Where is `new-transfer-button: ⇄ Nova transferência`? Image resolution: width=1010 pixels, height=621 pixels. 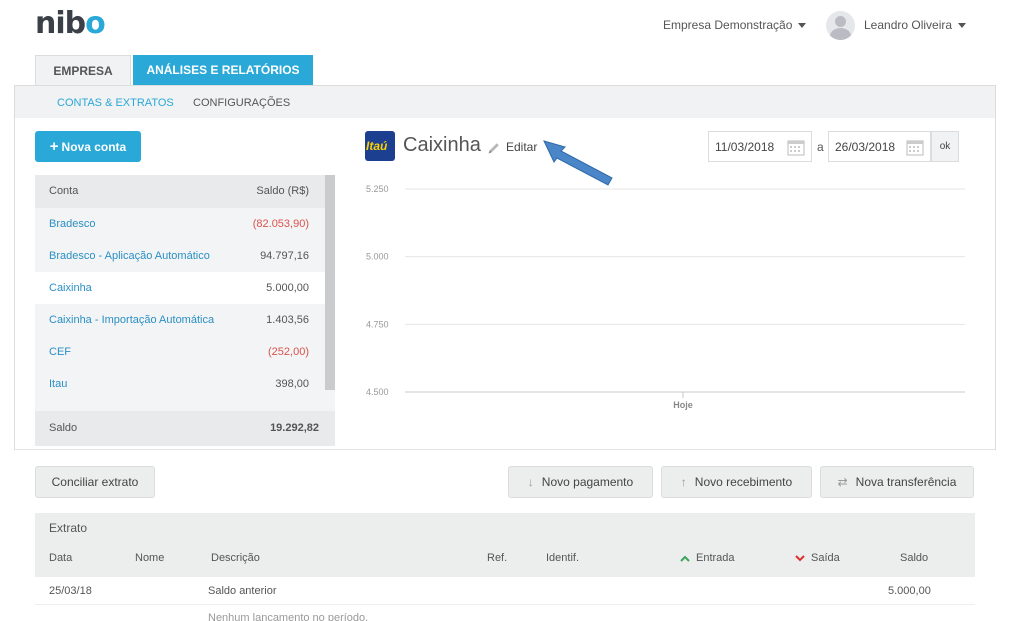
new-transfer-button: ⇄ Nova transferência is located at coordinates (897, 482).